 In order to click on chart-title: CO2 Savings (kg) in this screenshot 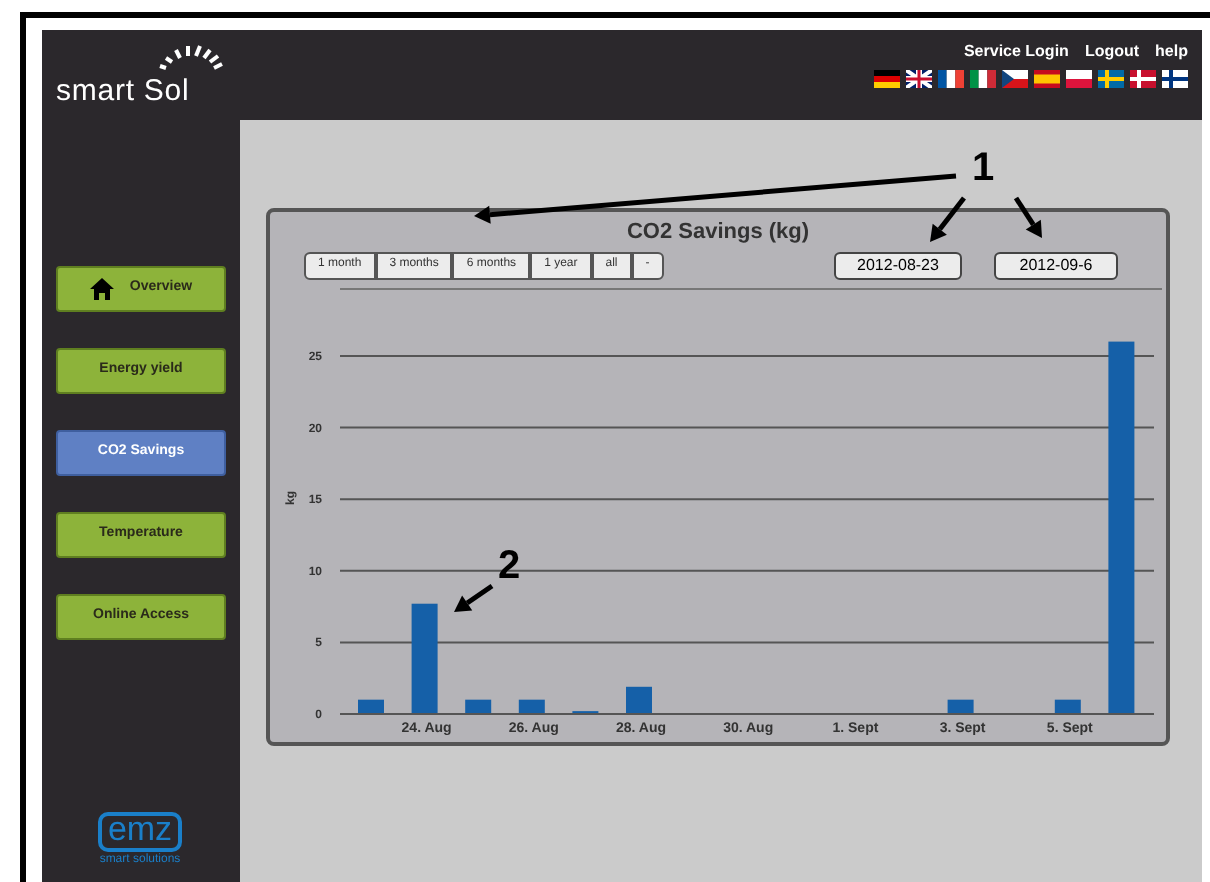, I will do `click(718, 233)`.